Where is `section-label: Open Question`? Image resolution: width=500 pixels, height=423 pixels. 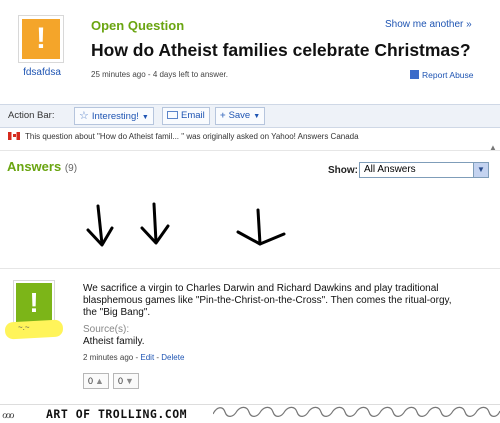 section-label: Open Question is located at coordinates (138, 25).